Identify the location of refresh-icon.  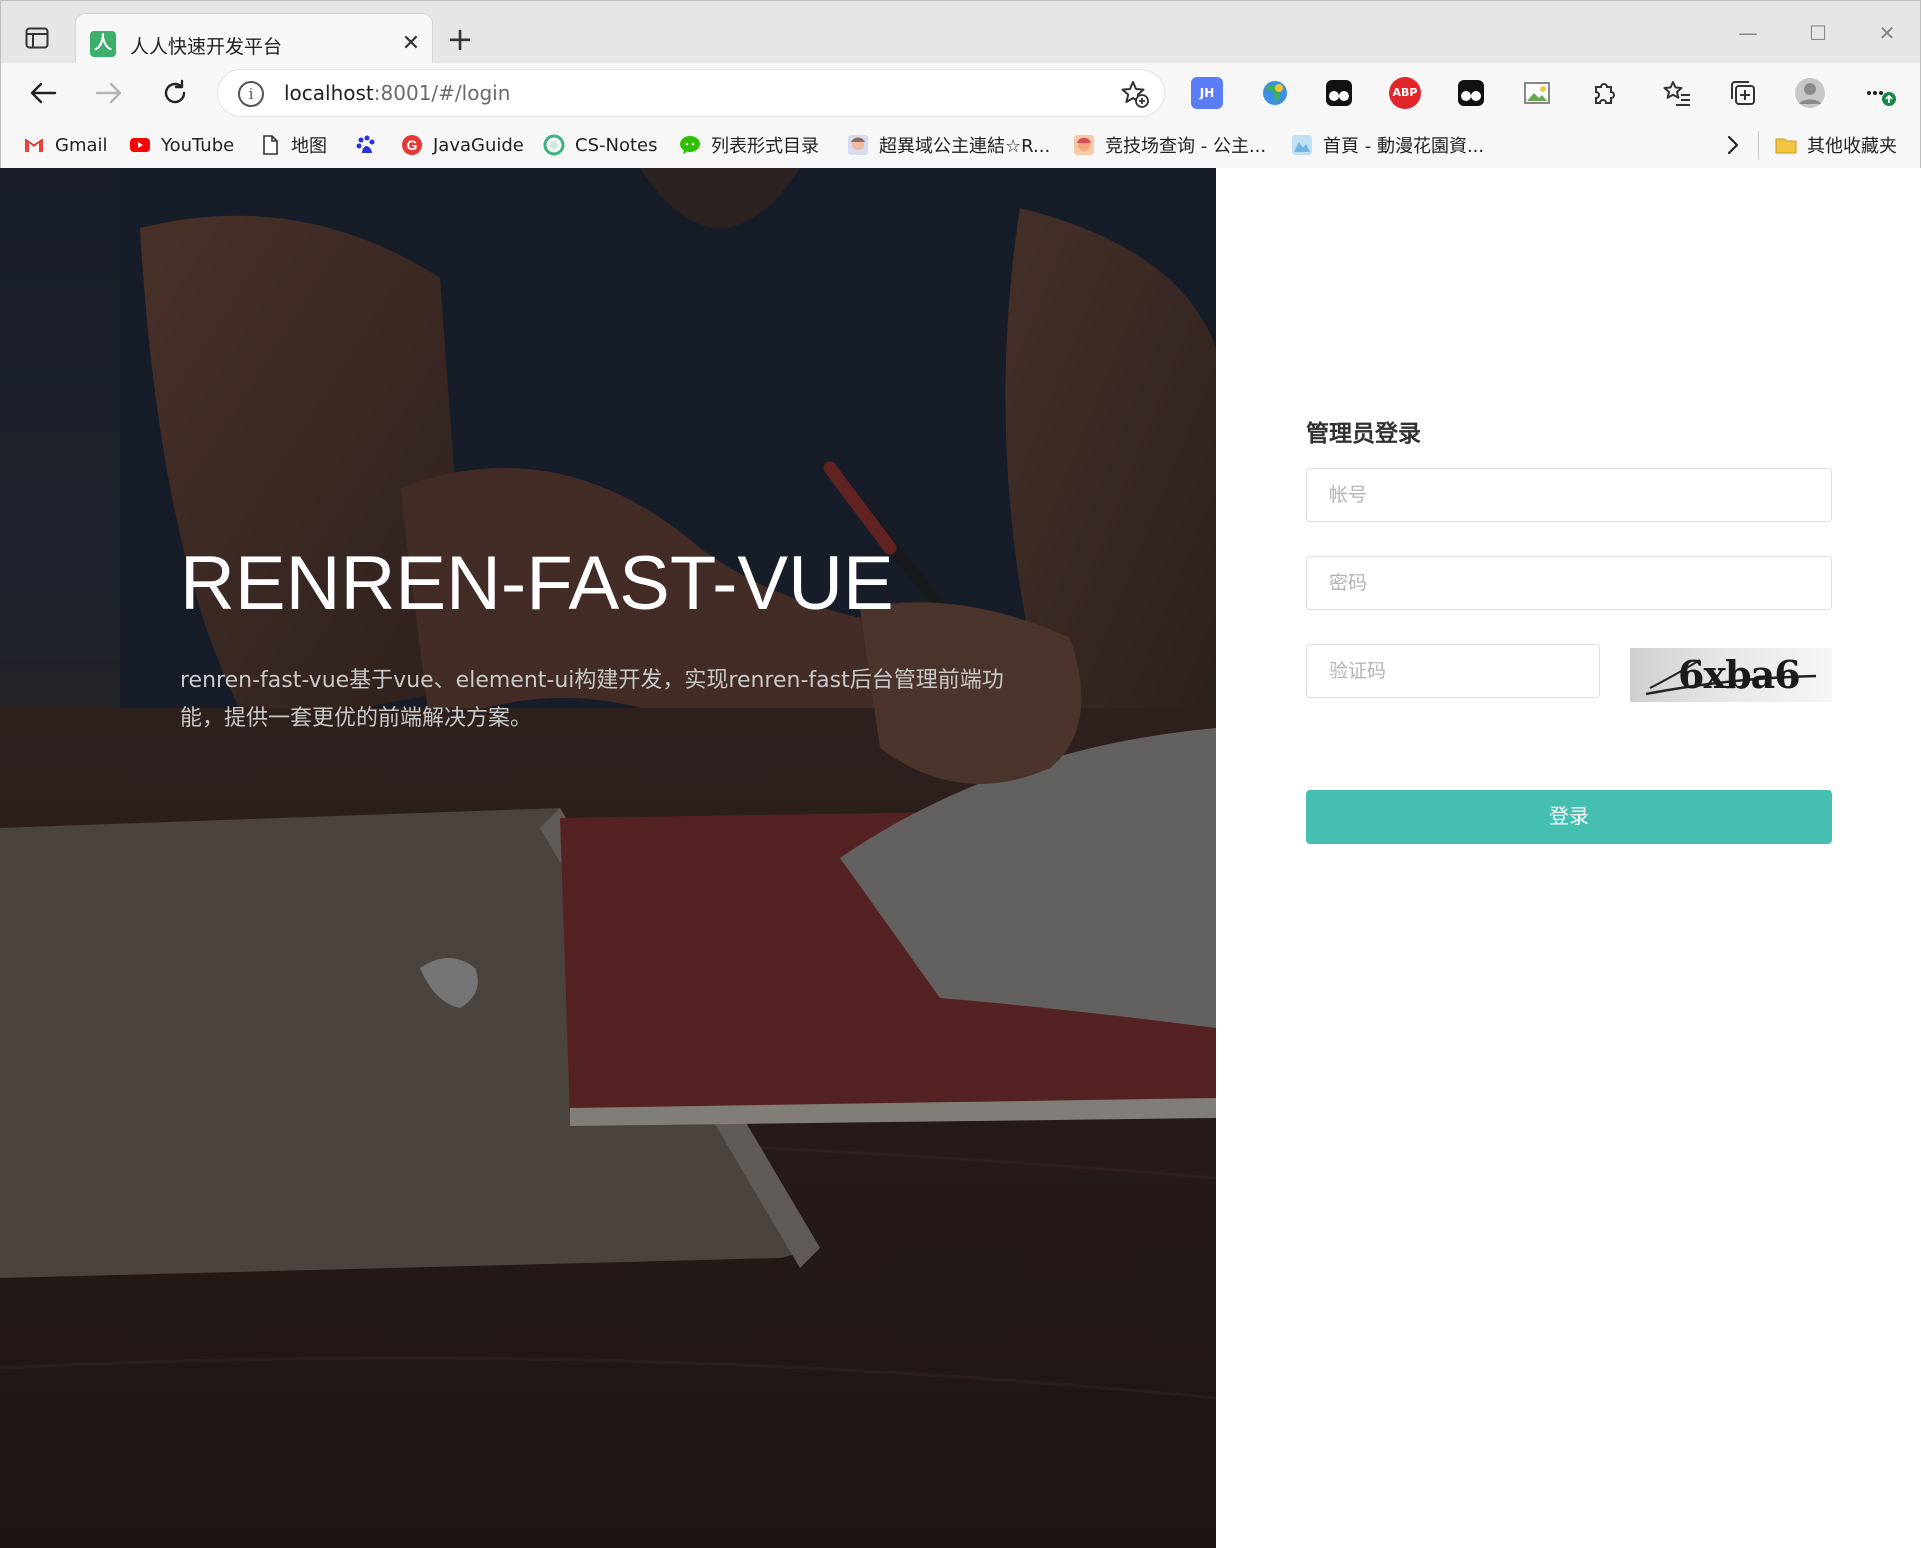
(175, 93).